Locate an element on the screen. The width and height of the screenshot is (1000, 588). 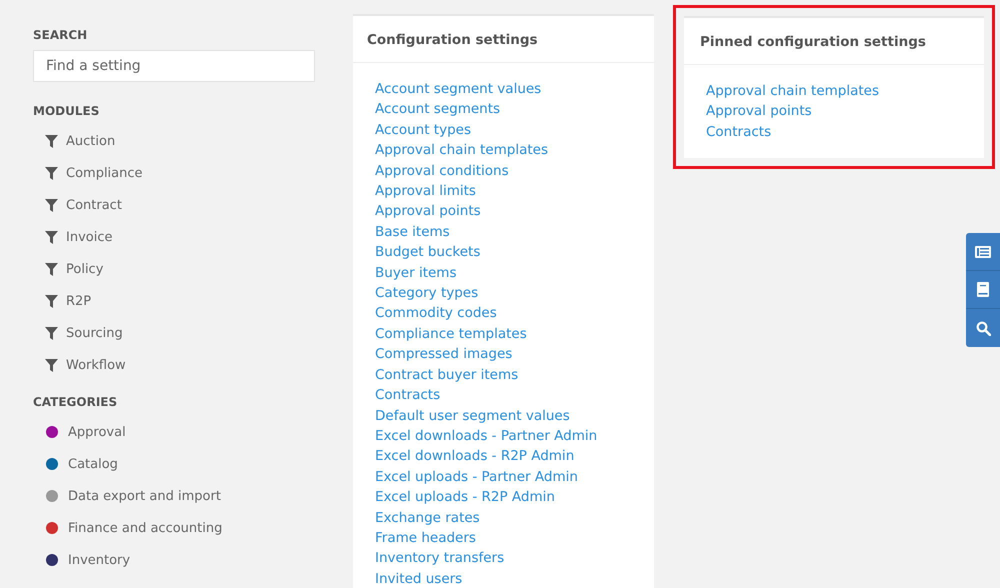
setting-link: Account segments is located at coordinates (503, 109).